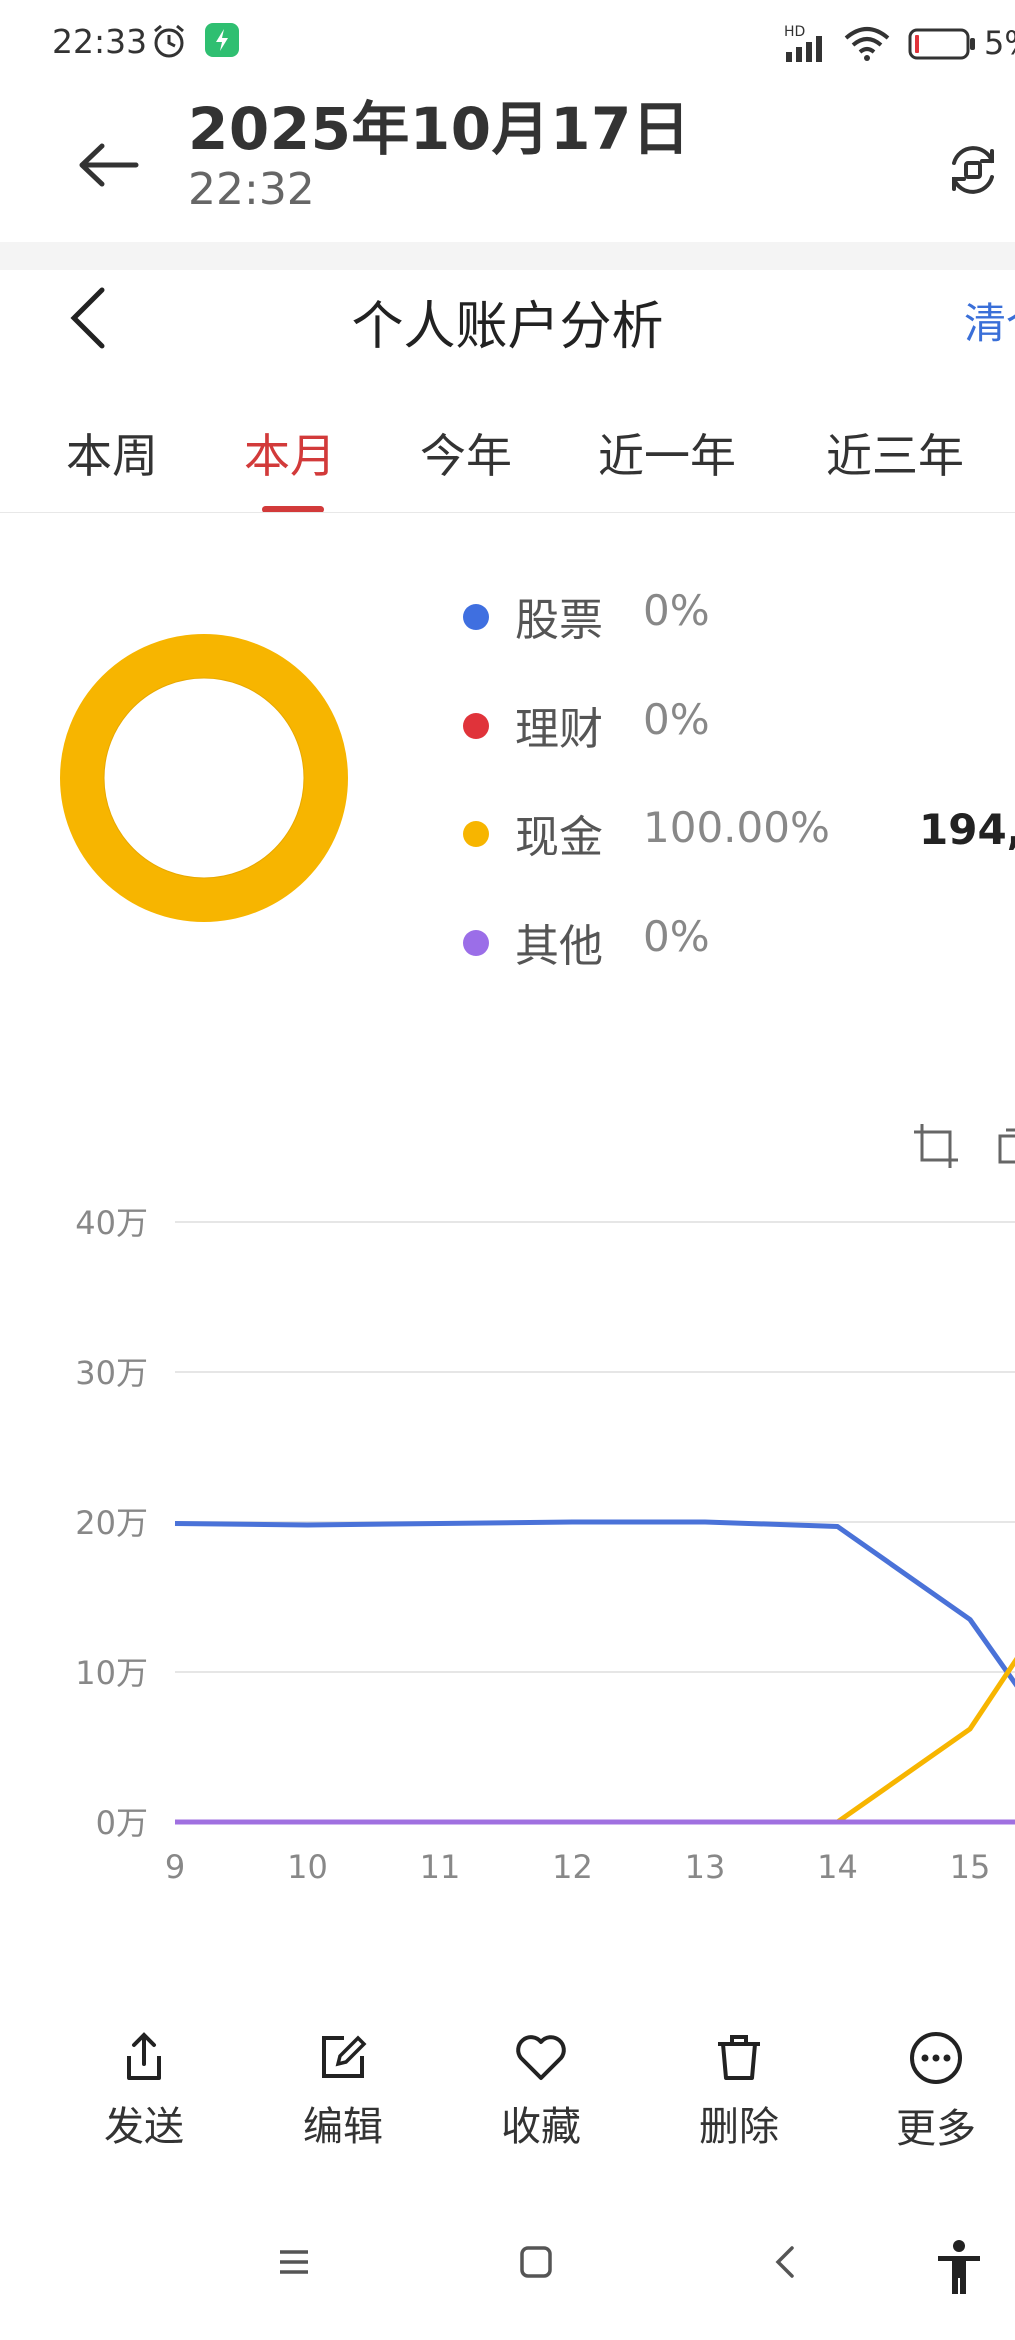 The height and width of the screenshot is (2340, 1015). What do you see at coordinates (440, 1867) in the screenshot?
I see `x-tick-label: 11` at bounding box center [440, 1867].